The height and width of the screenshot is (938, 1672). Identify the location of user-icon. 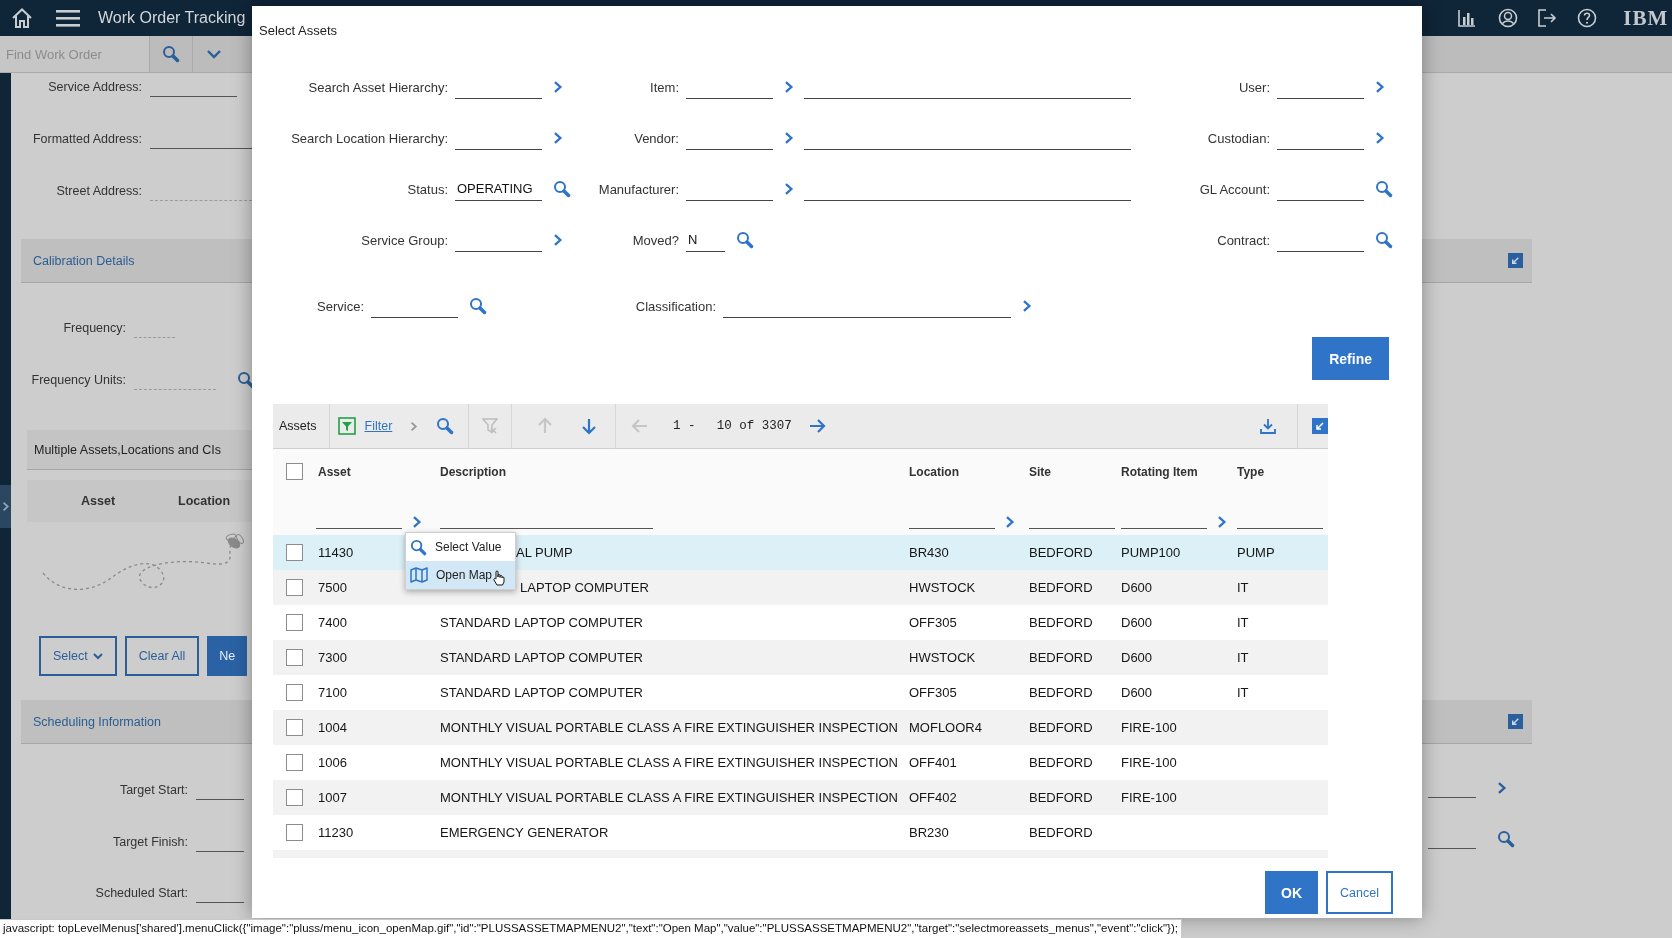
(1508, 18).